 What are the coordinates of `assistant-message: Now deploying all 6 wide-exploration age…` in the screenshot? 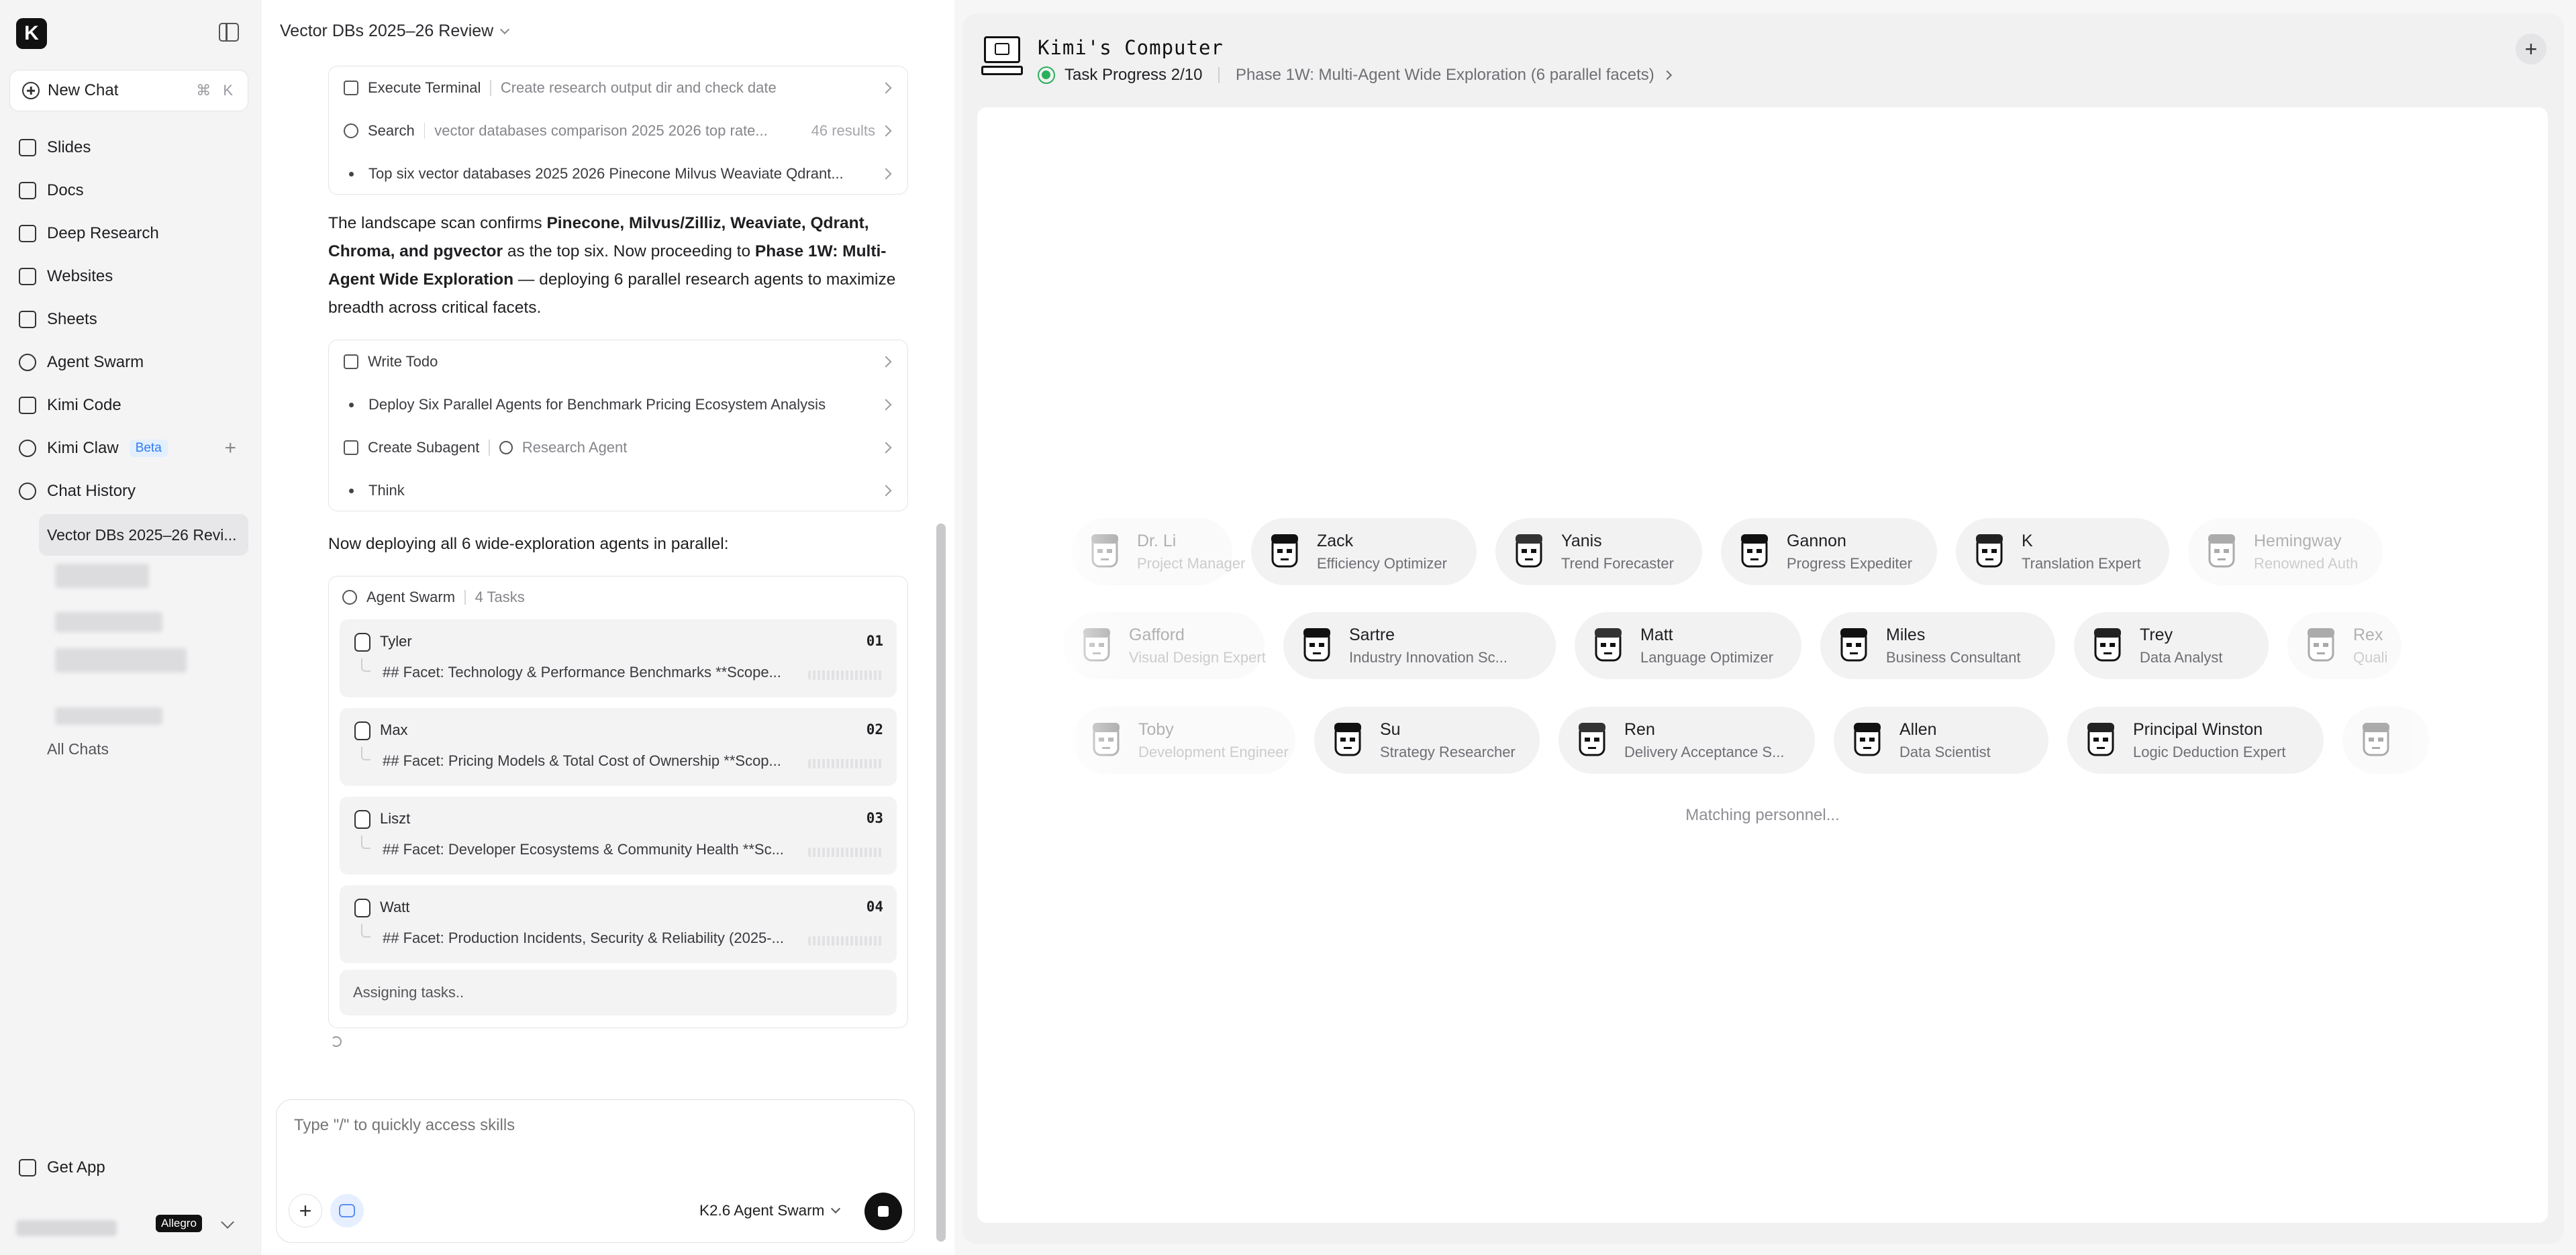 It's located at (528, 544).